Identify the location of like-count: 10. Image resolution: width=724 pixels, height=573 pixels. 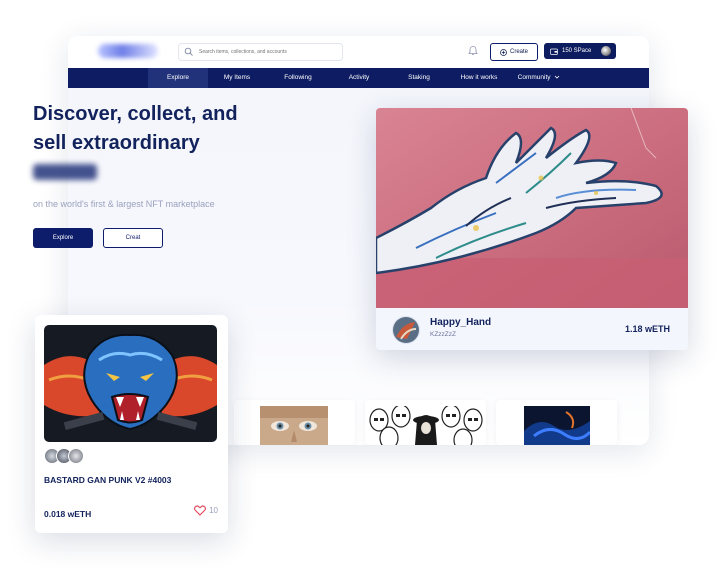
(213, 510).